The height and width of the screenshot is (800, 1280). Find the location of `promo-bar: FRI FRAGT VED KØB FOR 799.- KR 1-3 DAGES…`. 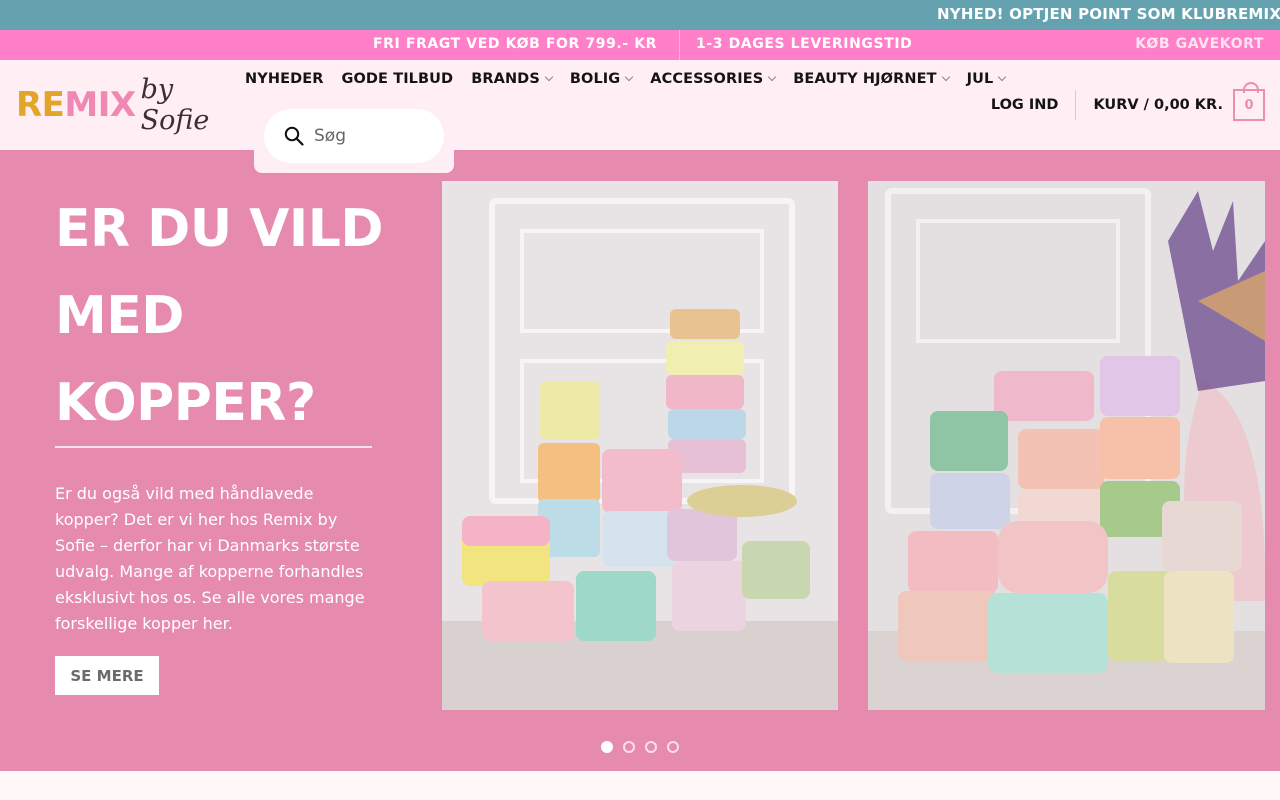

promo-bar: FRI FRAGT VED KØB FOR 799.- KR 1-3 DAGES… is located at coordinates (640, 45).